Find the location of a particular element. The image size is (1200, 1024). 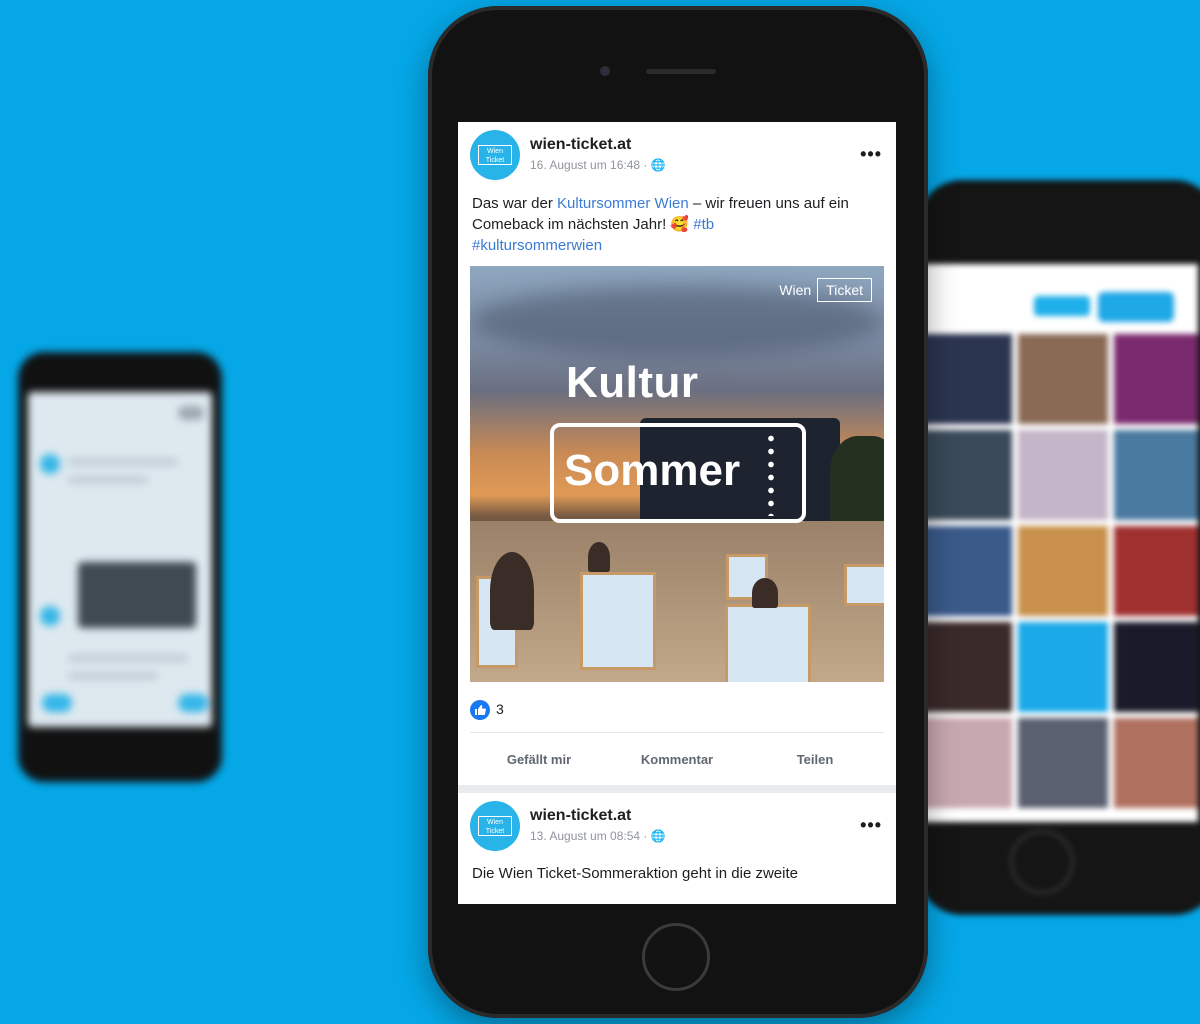

hashtag-kultursommerwien: #kultursommerwien is located at coordinates (537, 245).